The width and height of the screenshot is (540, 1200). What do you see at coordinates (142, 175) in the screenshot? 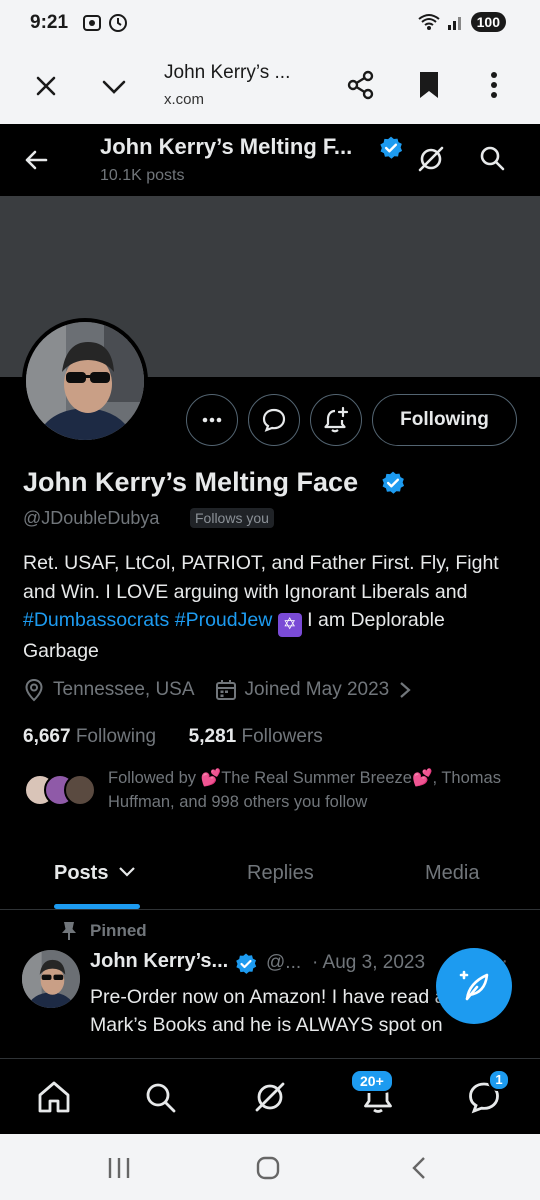
I see `header-post-count: 10.1K posts` at bounding box center [142, 175].